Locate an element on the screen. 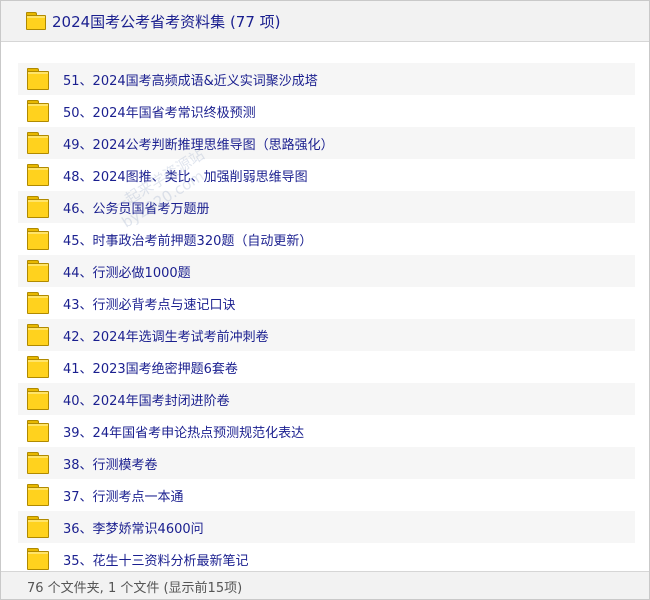 Image resolution: width=650 pixels, height=600 pixels. list-item-label: 36、李梦娇常识4600问 is located at coordinates (133, 529).